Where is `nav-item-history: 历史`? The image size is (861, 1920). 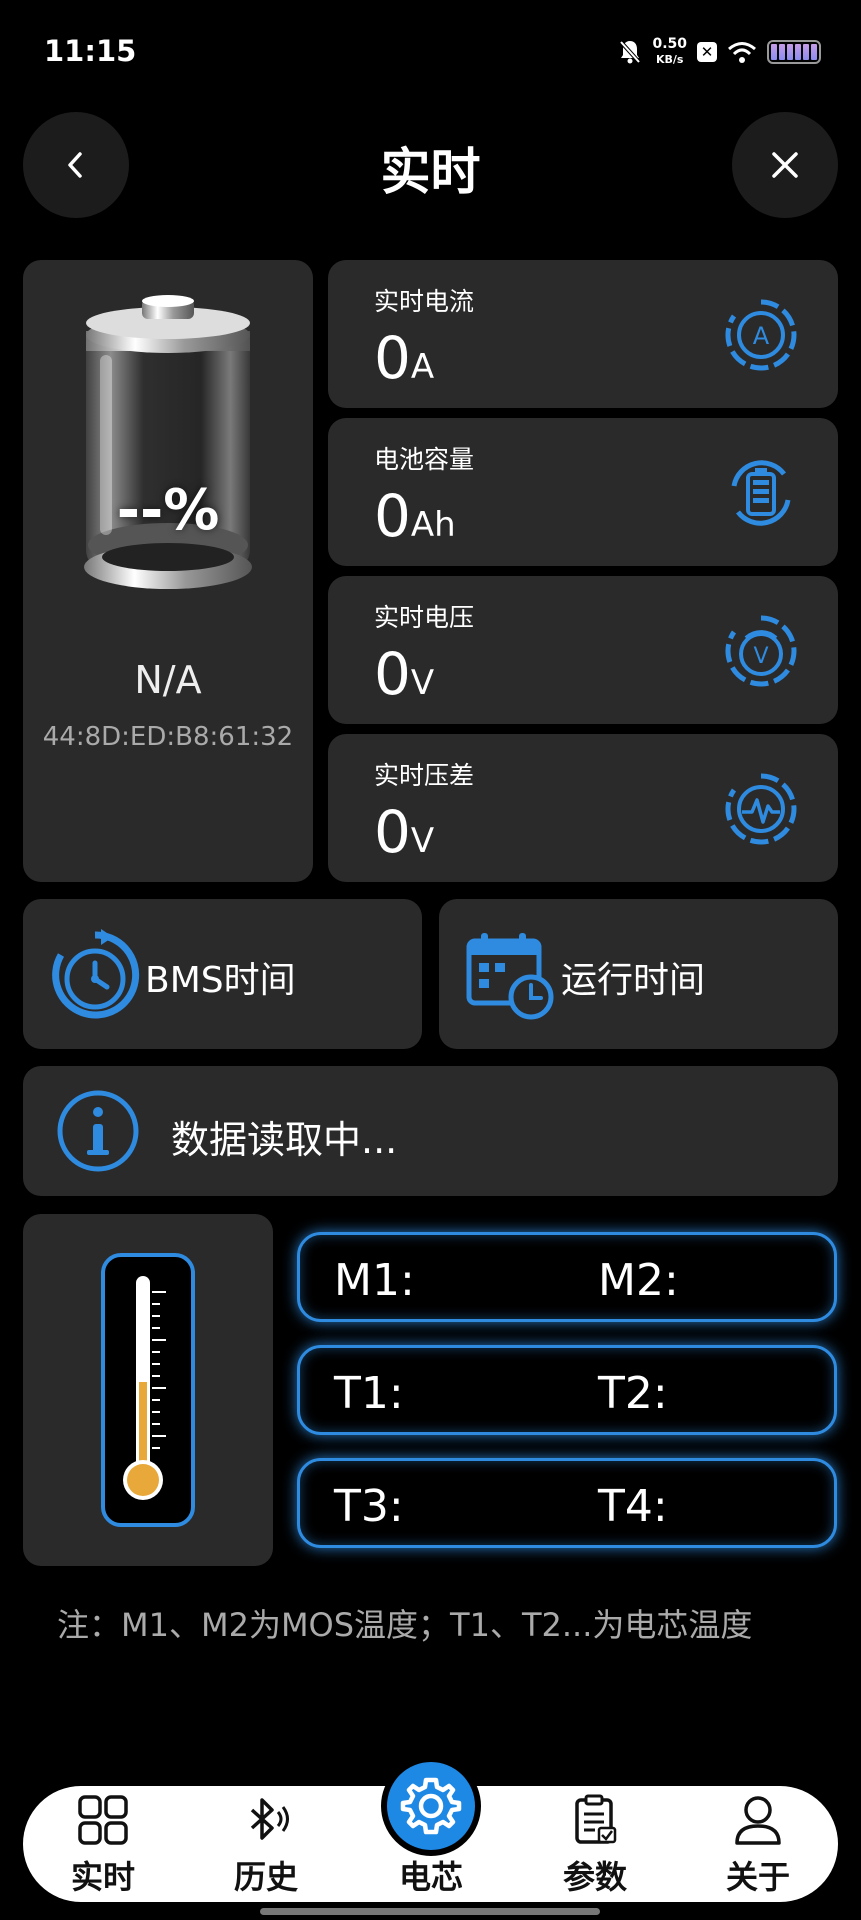
nav-item-history: 历史 is located at coordinates (266, 1844).